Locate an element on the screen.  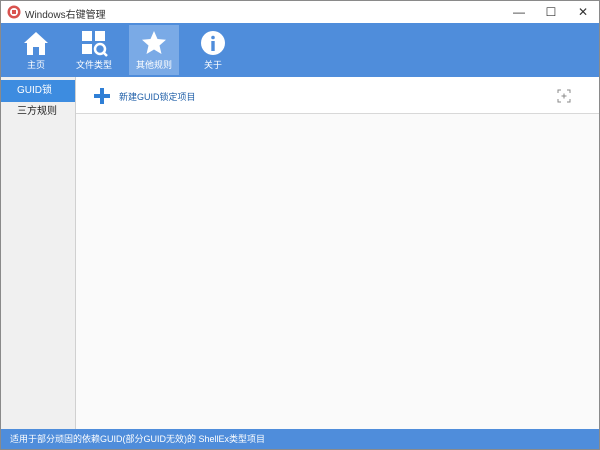
tool-about: 关于 is located at coordinates (213, 50).